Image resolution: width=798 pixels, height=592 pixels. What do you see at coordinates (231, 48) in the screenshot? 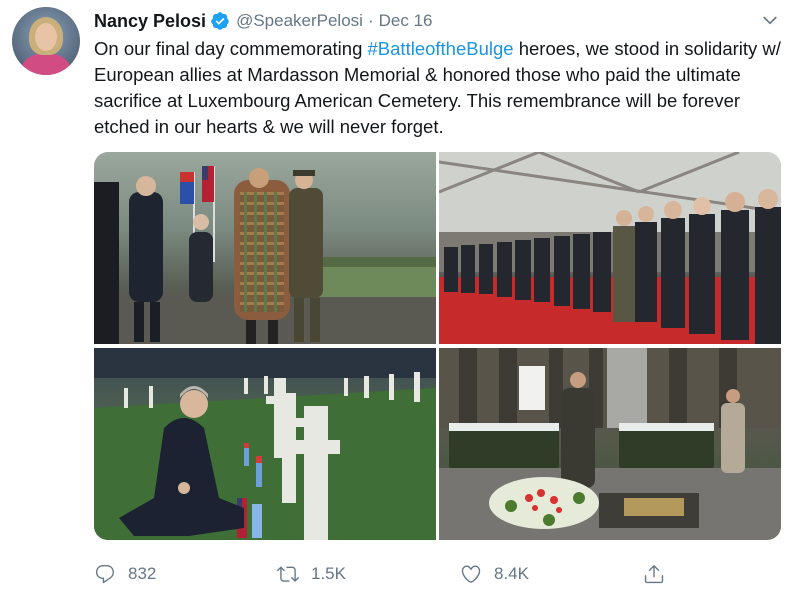
I see `tweet-text-before: On our final day commemorating` at bounding box center [231, 48].